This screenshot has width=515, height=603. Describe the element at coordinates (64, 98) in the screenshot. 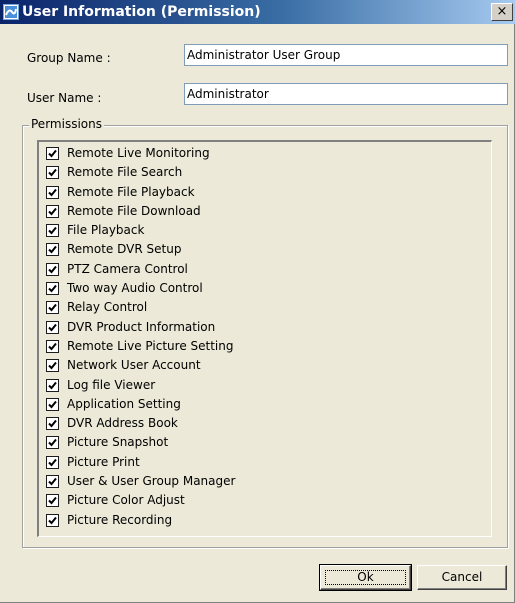

I see `user-name-label: User Name :` at that location.